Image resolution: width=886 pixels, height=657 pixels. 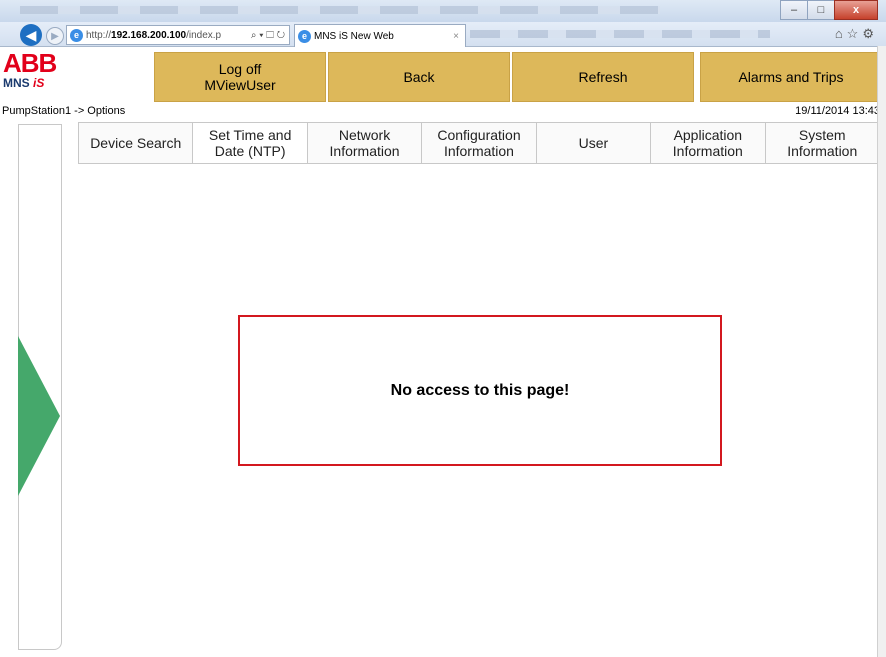 What do you see at coordinates (24, 83) in the screenshot?
I see `mns-product: MNS iS` at bounding box center [24, 83].